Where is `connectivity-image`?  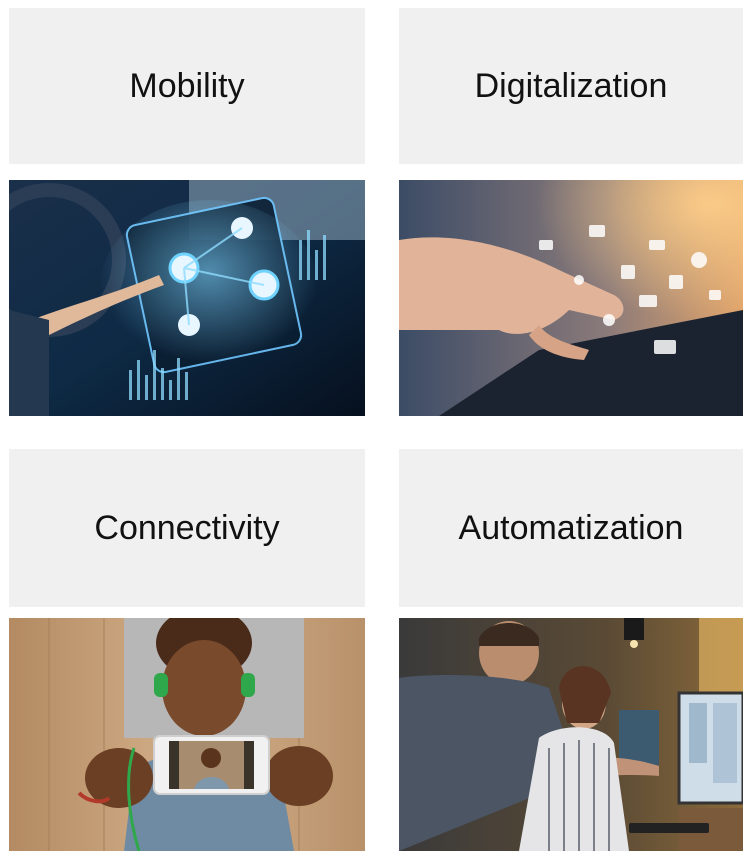 connectivity-image is located at coordinates (187, 734).